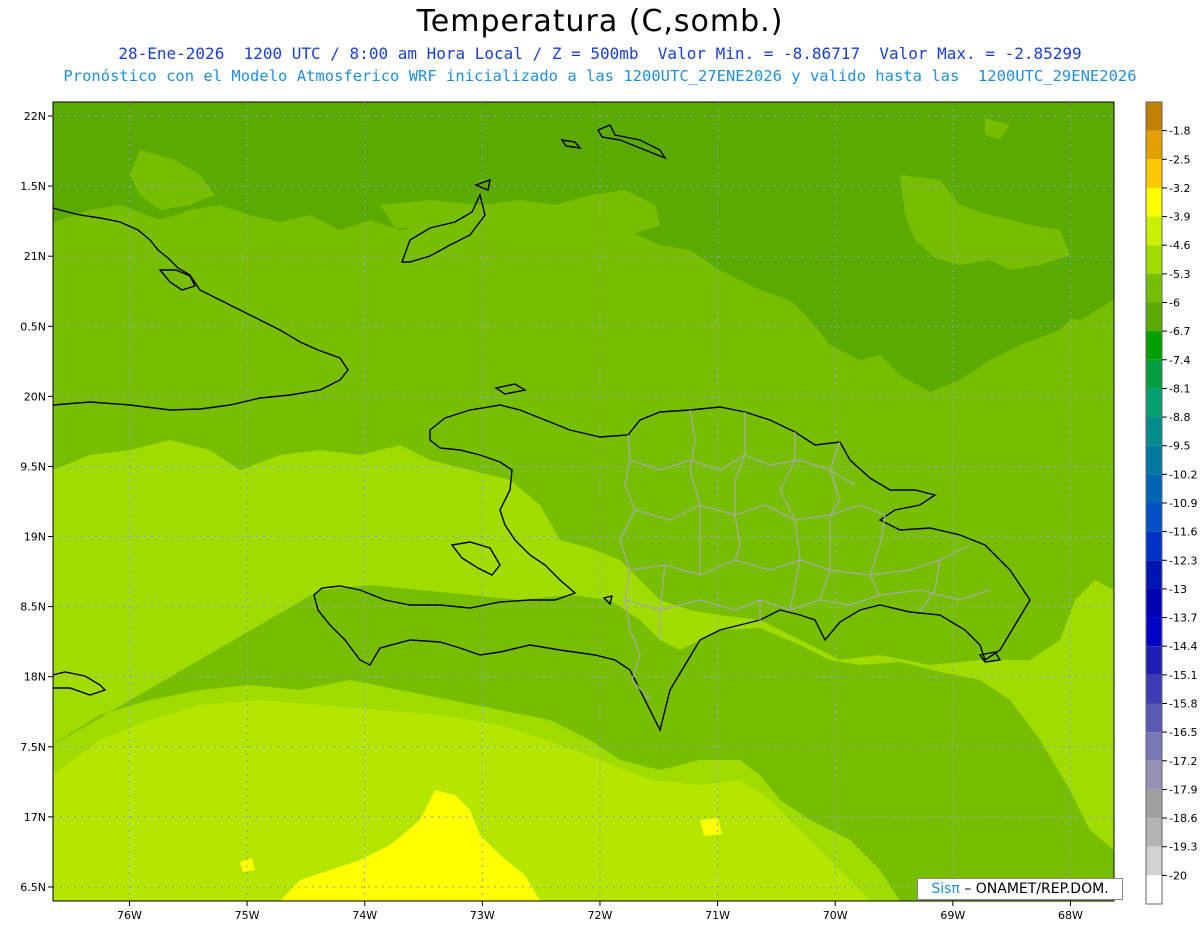  I want to click on colorbar-label: -16.5, so click(1183, 732).